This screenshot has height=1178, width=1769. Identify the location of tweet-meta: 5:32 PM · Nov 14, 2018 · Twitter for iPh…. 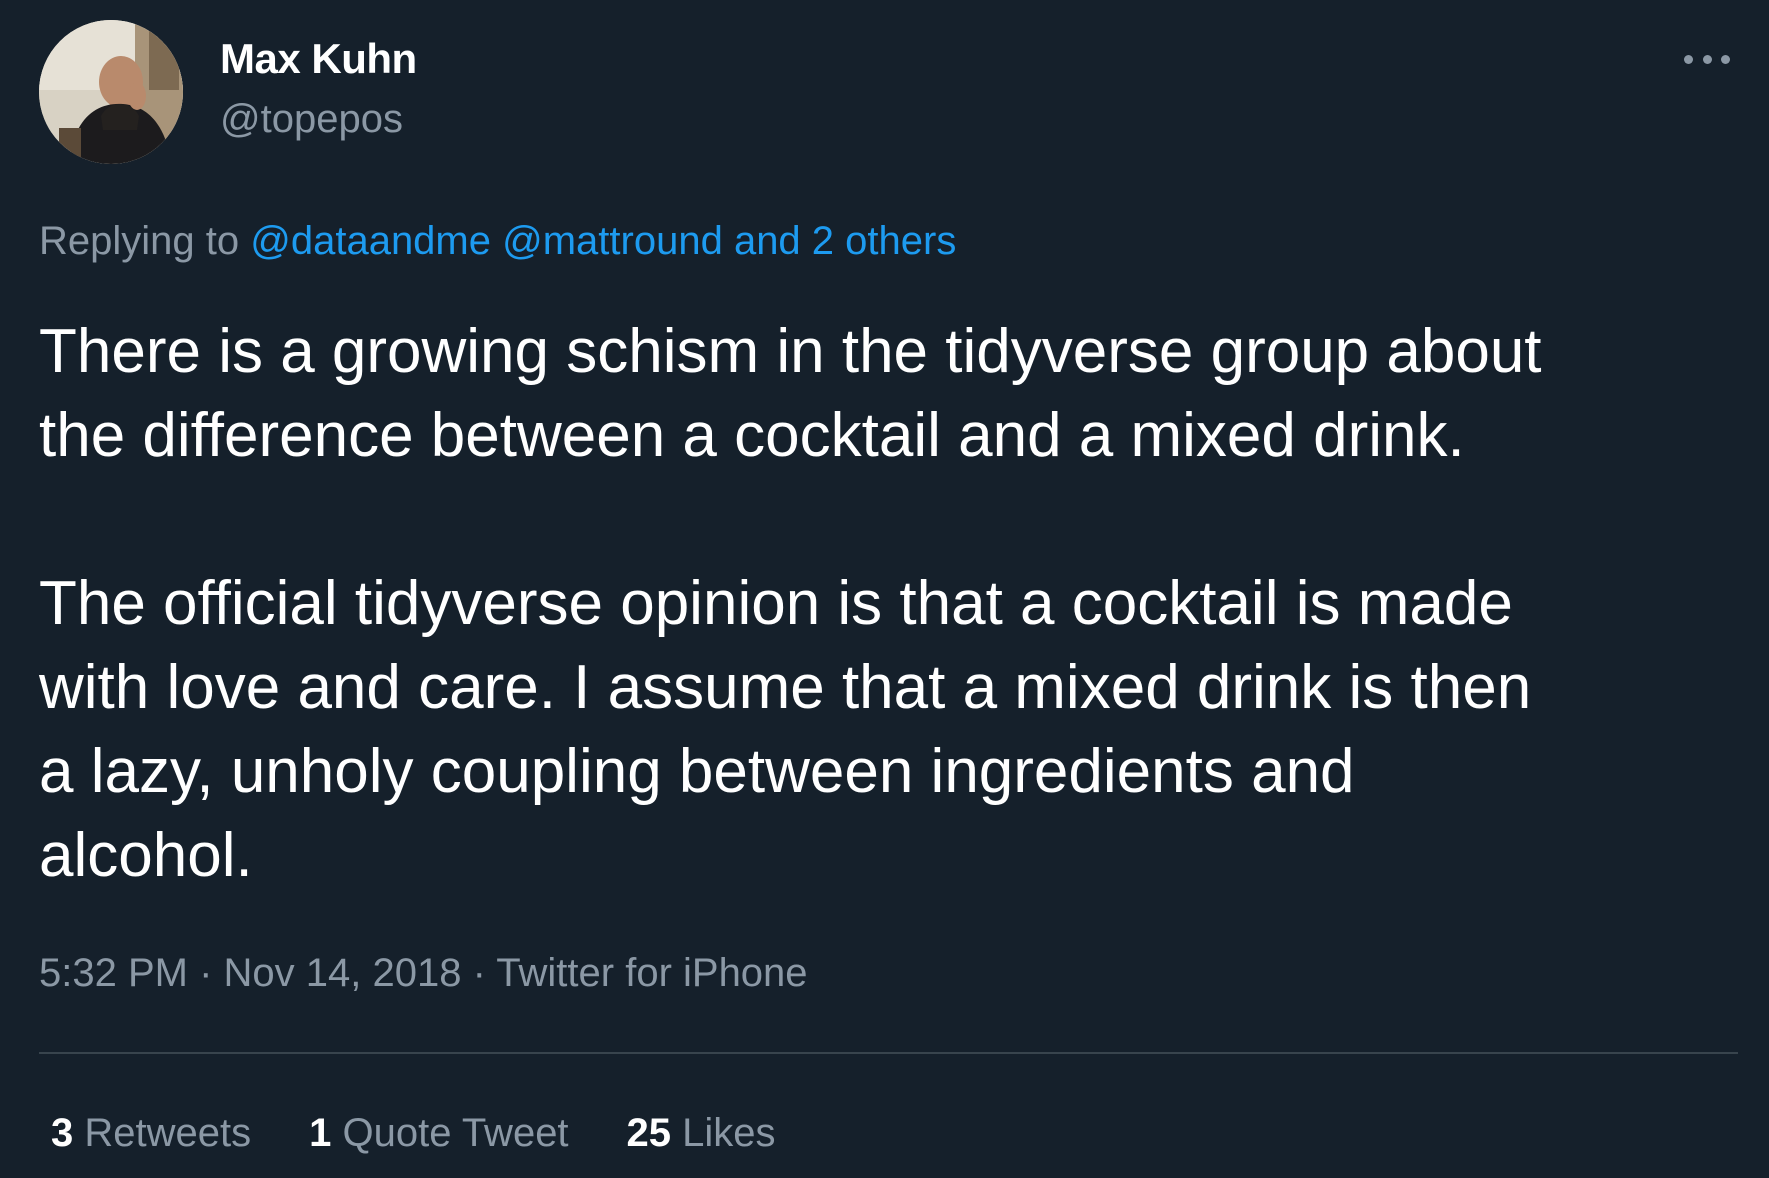
(423, 973).